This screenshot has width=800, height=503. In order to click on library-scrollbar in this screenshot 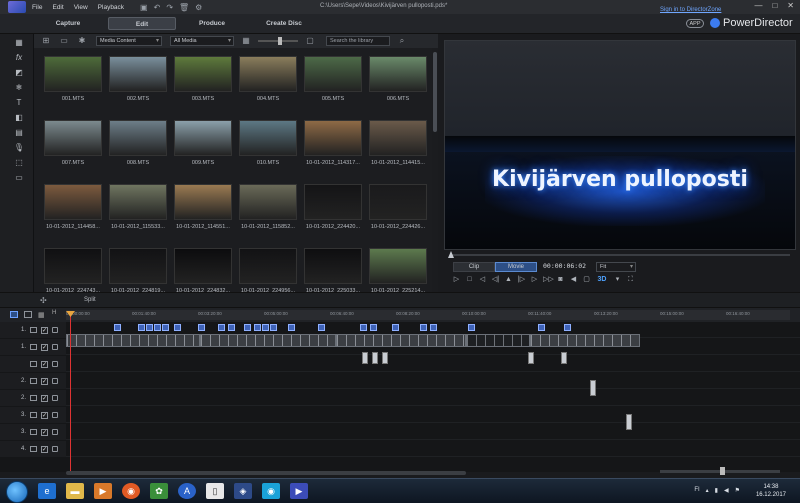, I will do `click(435, 170)`.